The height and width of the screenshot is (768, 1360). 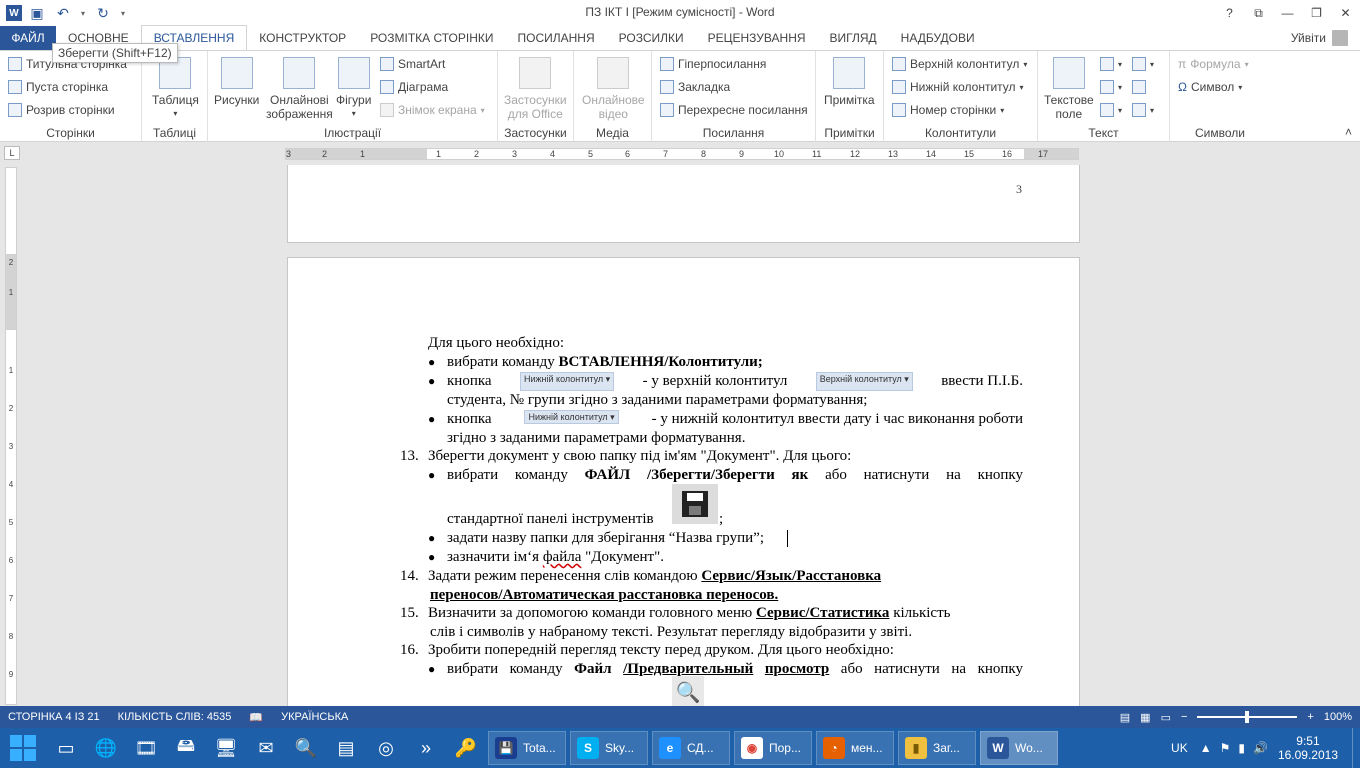 I want to click on volume-icon: 🔊, so click(x=1260, y=748).